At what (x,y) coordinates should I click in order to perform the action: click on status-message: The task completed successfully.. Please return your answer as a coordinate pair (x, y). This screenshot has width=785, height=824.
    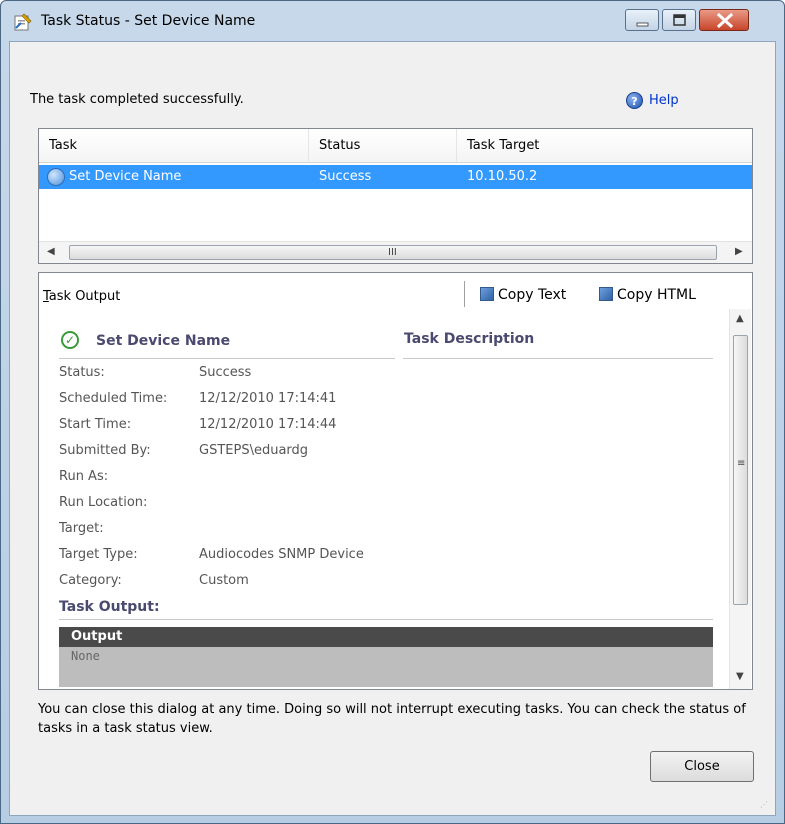
    Looking at the image, I should click on (137, 99).